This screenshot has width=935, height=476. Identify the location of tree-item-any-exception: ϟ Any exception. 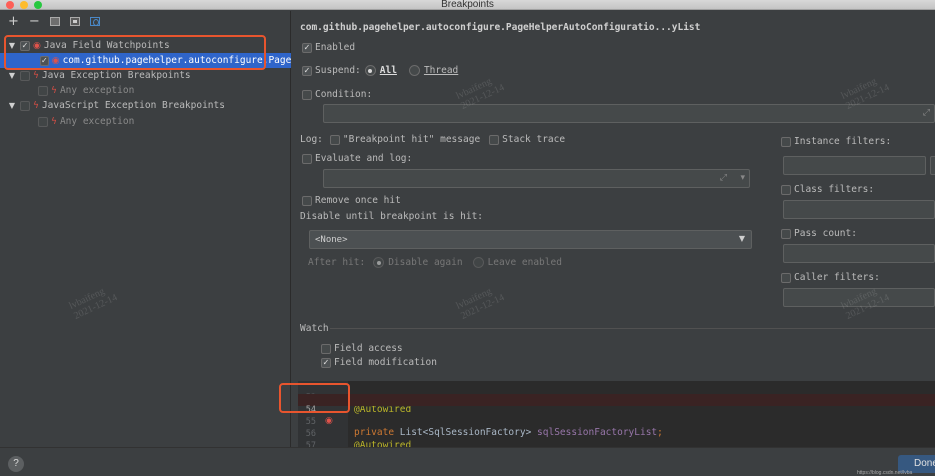
(86, 90).